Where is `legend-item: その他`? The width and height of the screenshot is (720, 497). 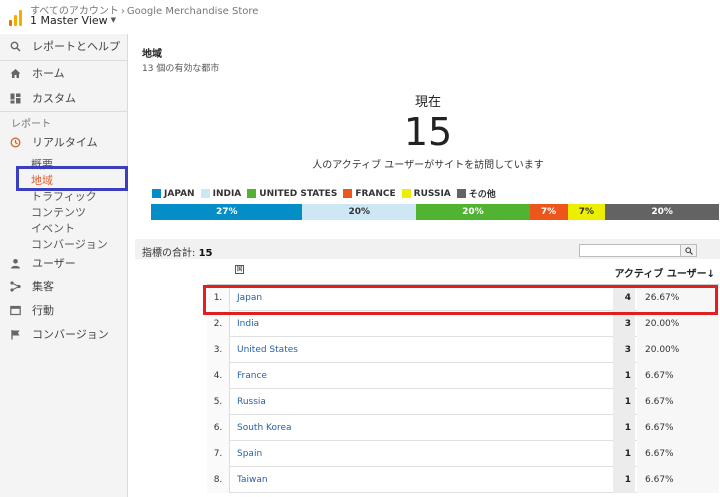 legend-item: その他 is located at coordinates (476, 193).